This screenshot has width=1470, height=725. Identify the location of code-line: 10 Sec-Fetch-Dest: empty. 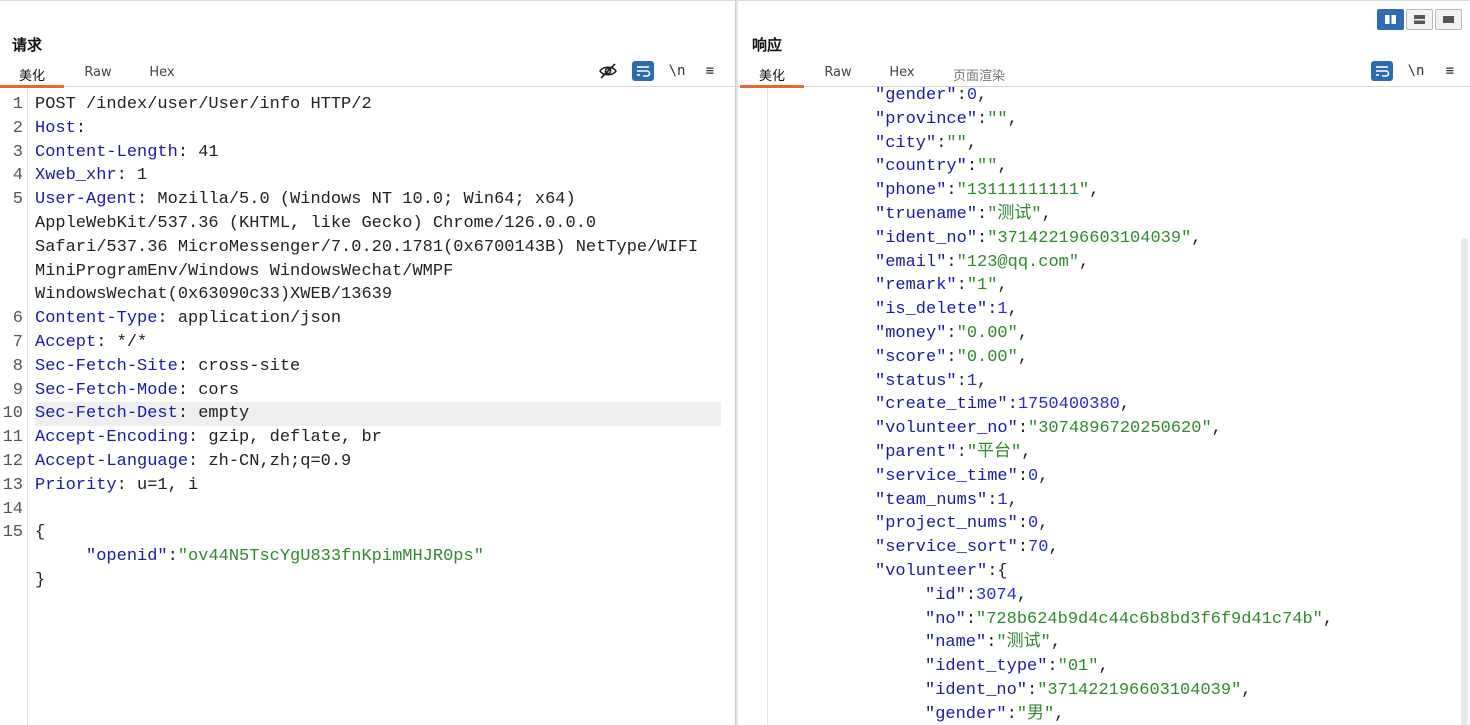
(362, 414).